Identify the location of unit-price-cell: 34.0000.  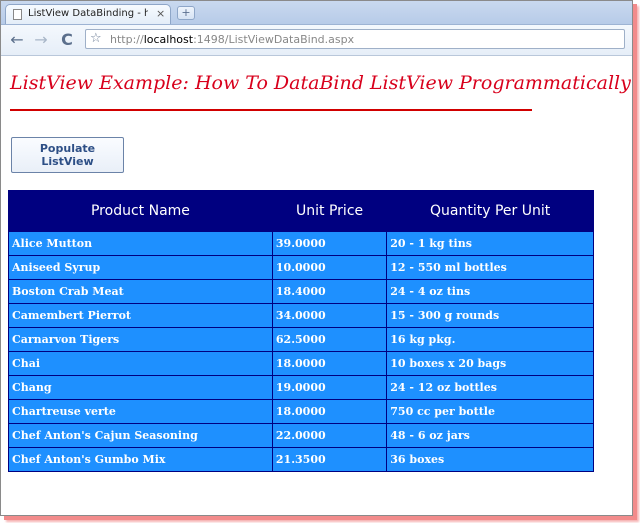
(329, 315).